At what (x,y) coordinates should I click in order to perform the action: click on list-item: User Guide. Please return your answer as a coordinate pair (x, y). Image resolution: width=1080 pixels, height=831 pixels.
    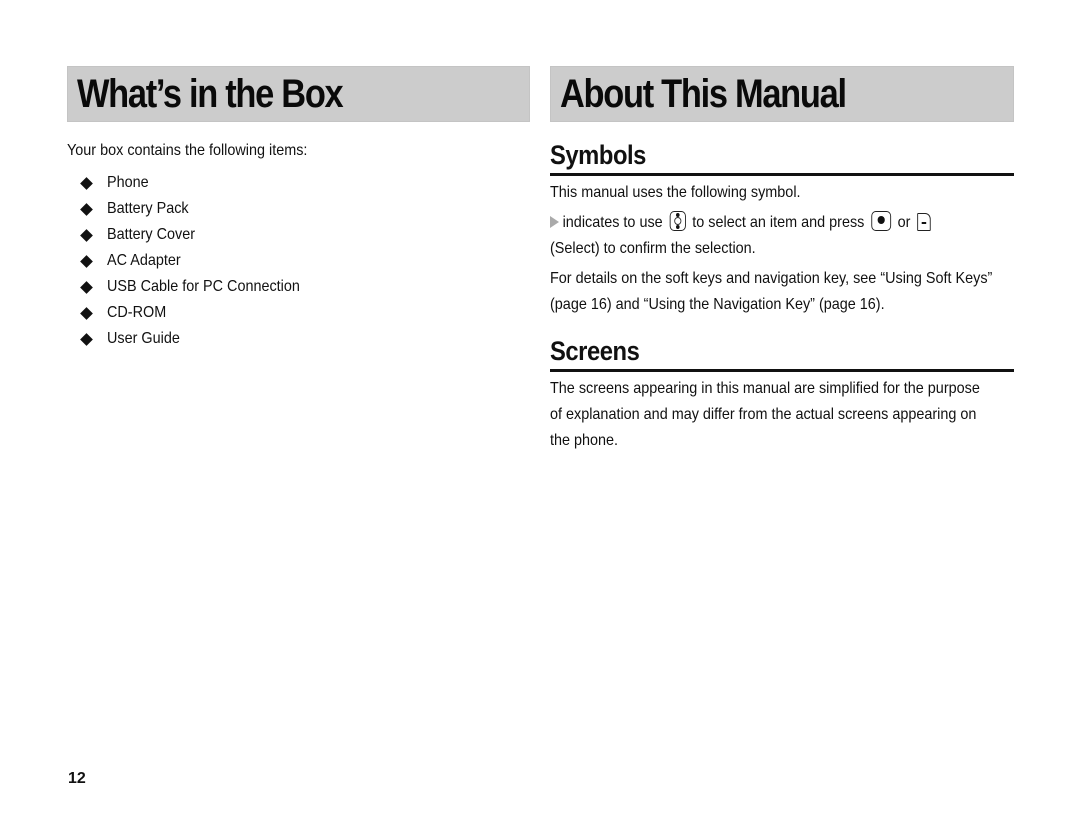
    Looking at the image, I should click on (298, 339).